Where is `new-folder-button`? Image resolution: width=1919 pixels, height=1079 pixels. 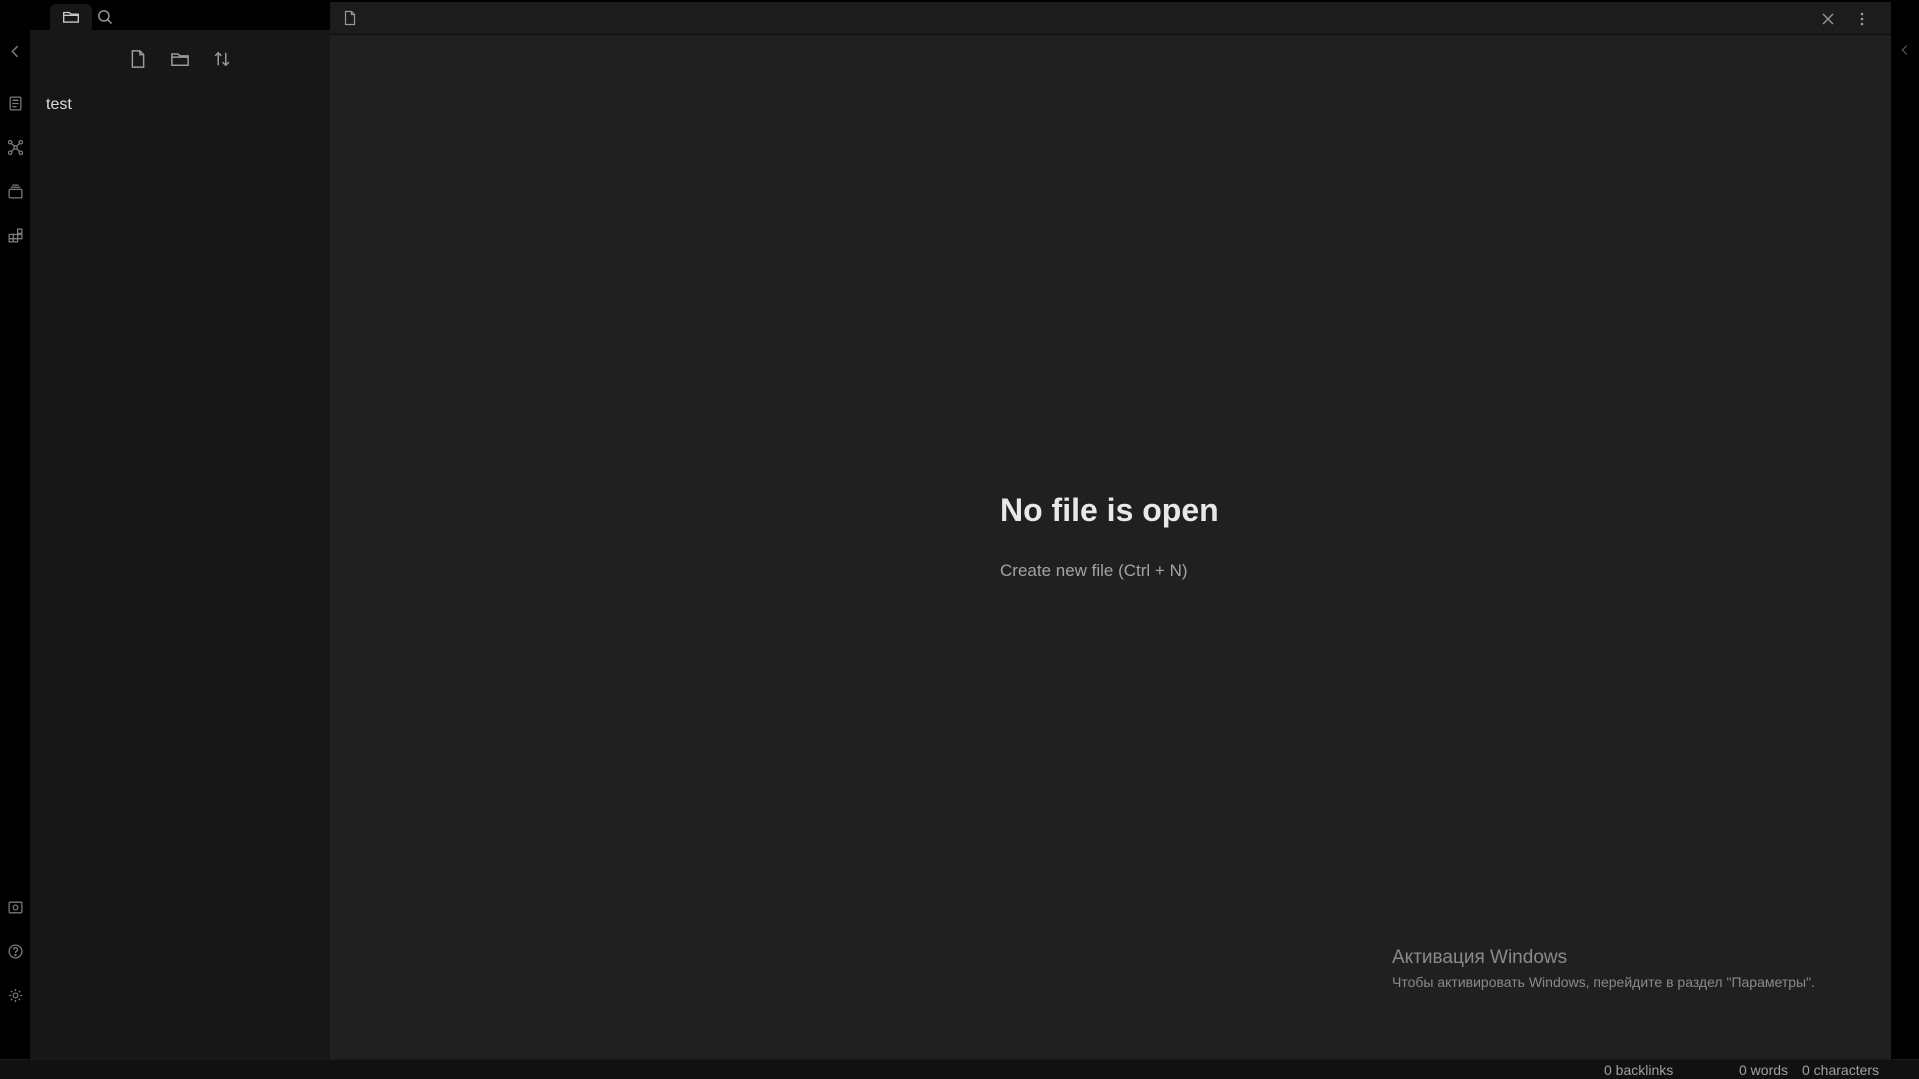 new-folder-button is located at coordinates (180, 59).